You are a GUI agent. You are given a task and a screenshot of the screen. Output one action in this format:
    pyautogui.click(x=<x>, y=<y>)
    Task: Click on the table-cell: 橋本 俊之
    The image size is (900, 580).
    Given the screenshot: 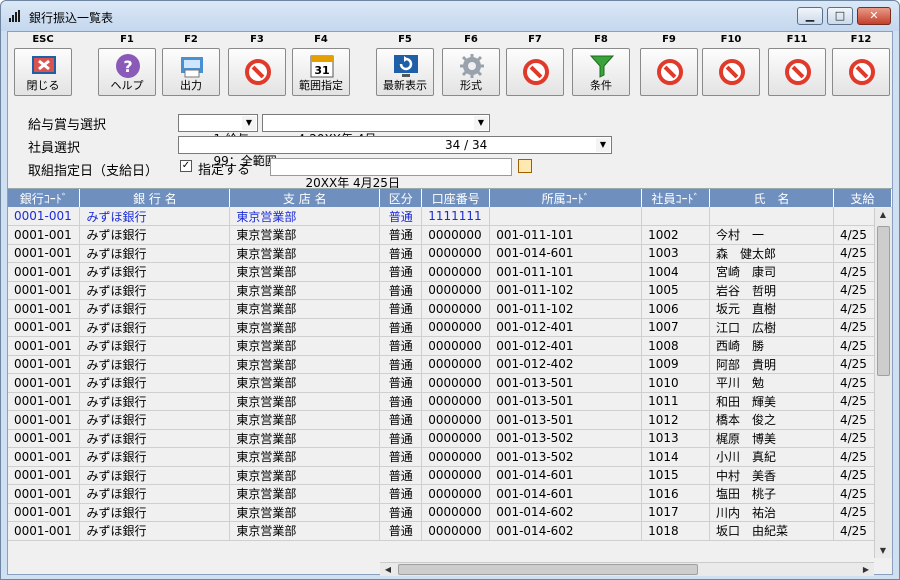 What is the action you would take?
    pyautogui.click(x=771, y=420)
    